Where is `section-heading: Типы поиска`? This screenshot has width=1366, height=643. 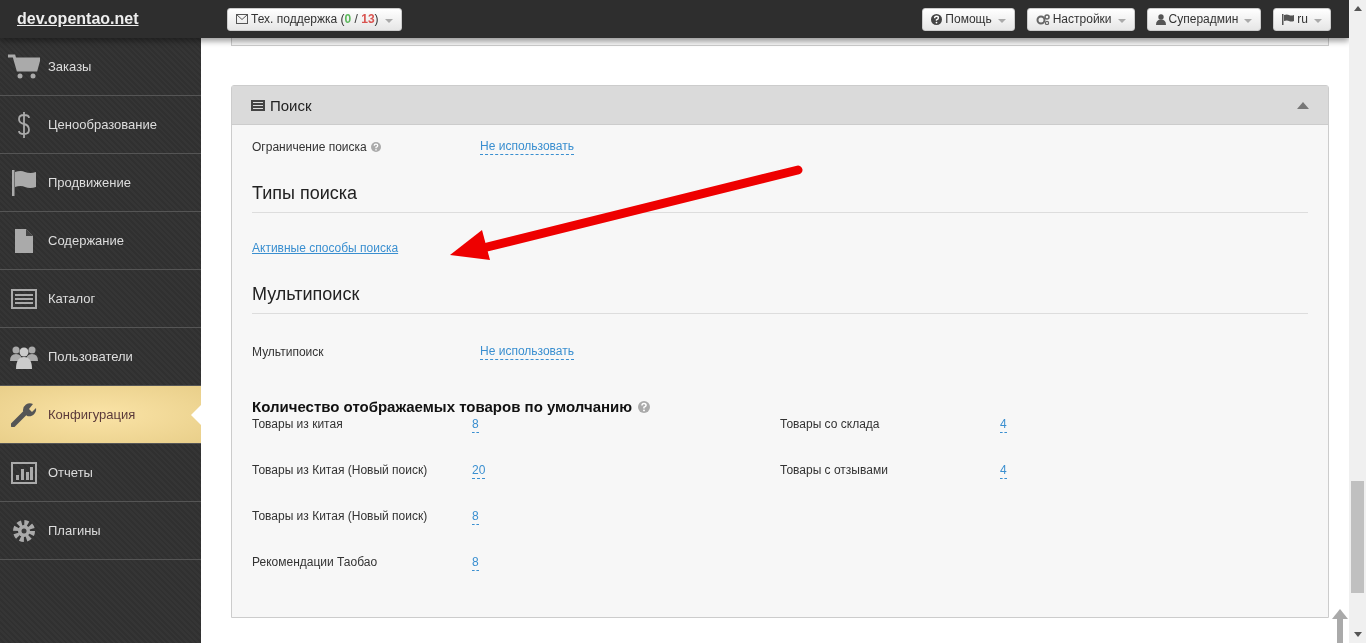
section-heading: Типы поиска is located at coordinates (305, 193).